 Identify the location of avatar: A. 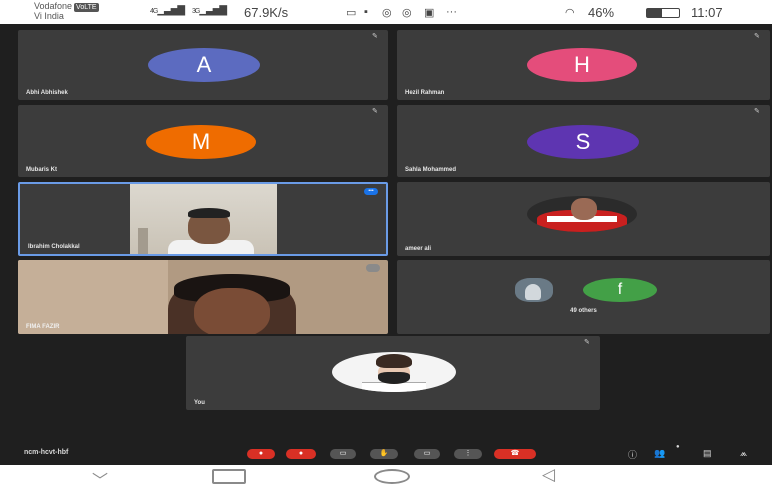
(204, 65).